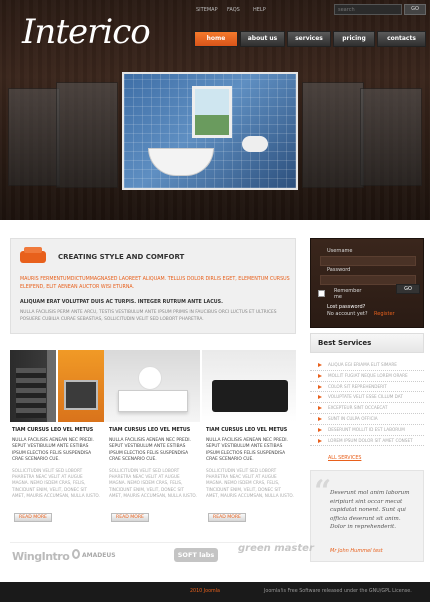  What do you see at coordinates (354, 39) in the screenshot?
I see `nav-pricing: pricing` at bounding box center [354, 39].